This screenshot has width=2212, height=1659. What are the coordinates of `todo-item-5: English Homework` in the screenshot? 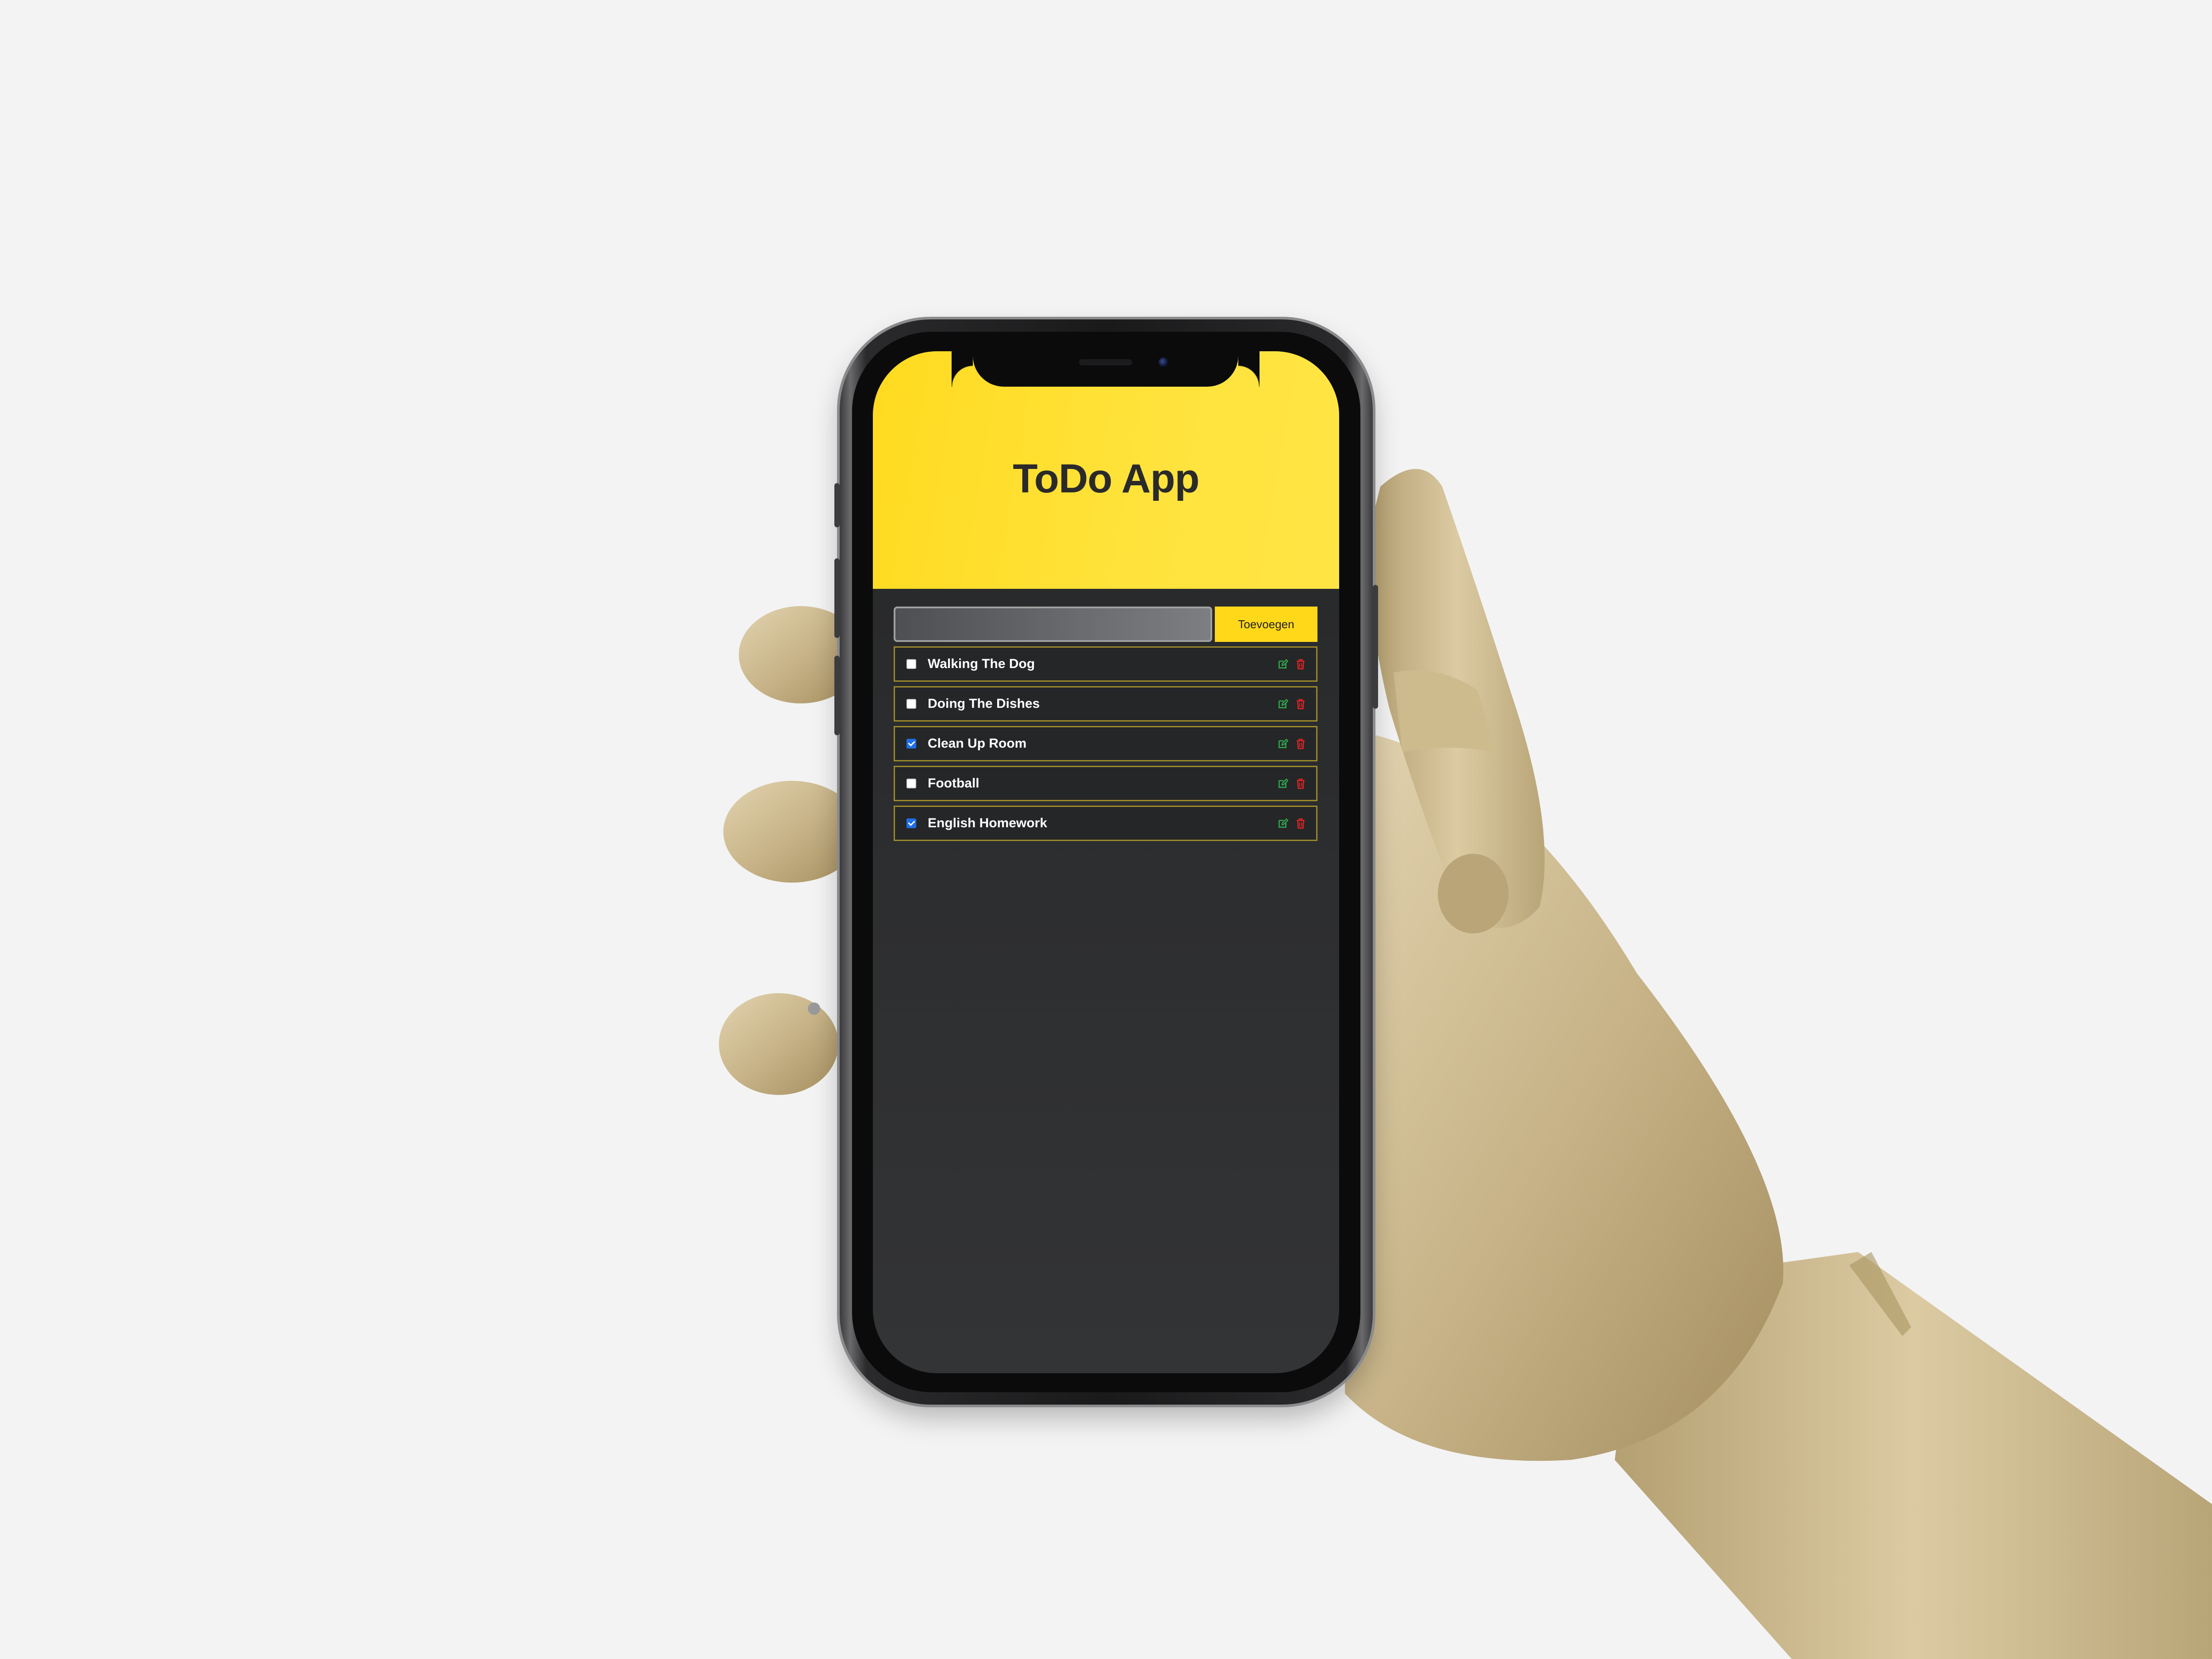 It's located at (1106, 824).